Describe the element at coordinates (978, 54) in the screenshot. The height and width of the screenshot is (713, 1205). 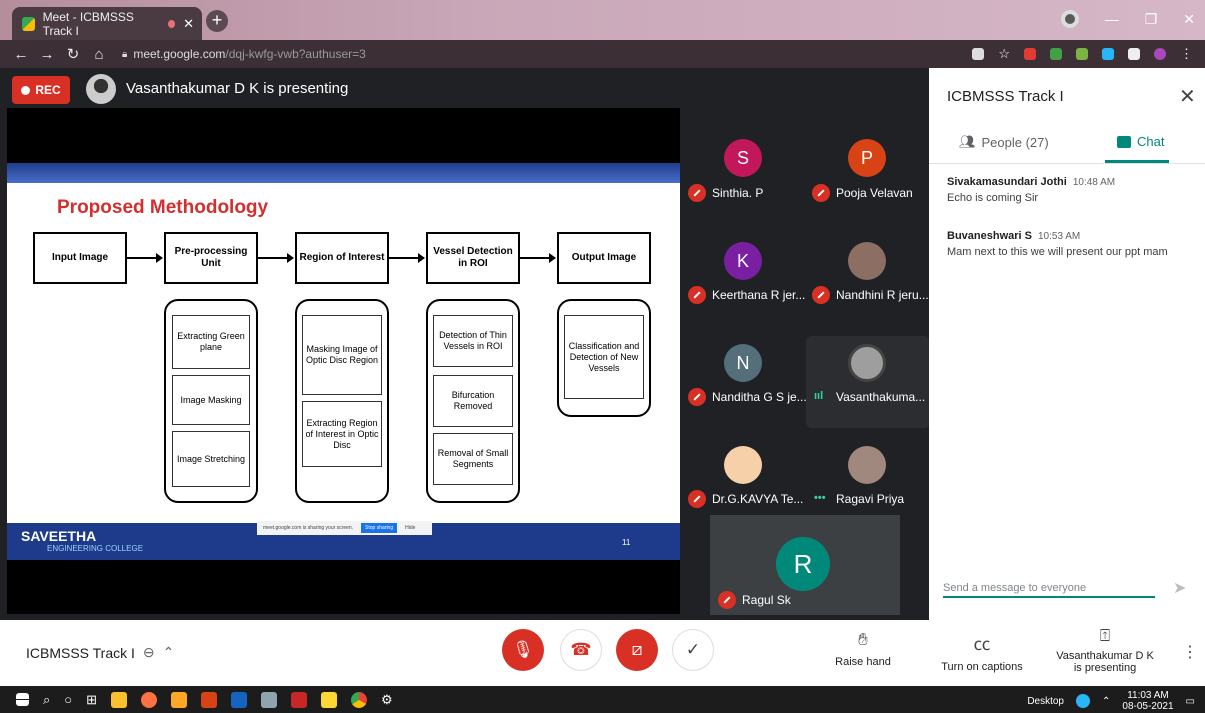
I see `camera-icon` at that location.